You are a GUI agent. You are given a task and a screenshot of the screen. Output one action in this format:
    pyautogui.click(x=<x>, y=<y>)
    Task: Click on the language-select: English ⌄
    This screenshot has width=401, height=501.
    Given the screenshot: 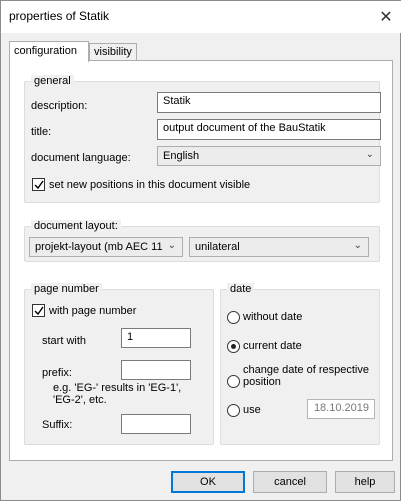 What is the action you would take?
    pyautogui.click(x=269, y=156)
    